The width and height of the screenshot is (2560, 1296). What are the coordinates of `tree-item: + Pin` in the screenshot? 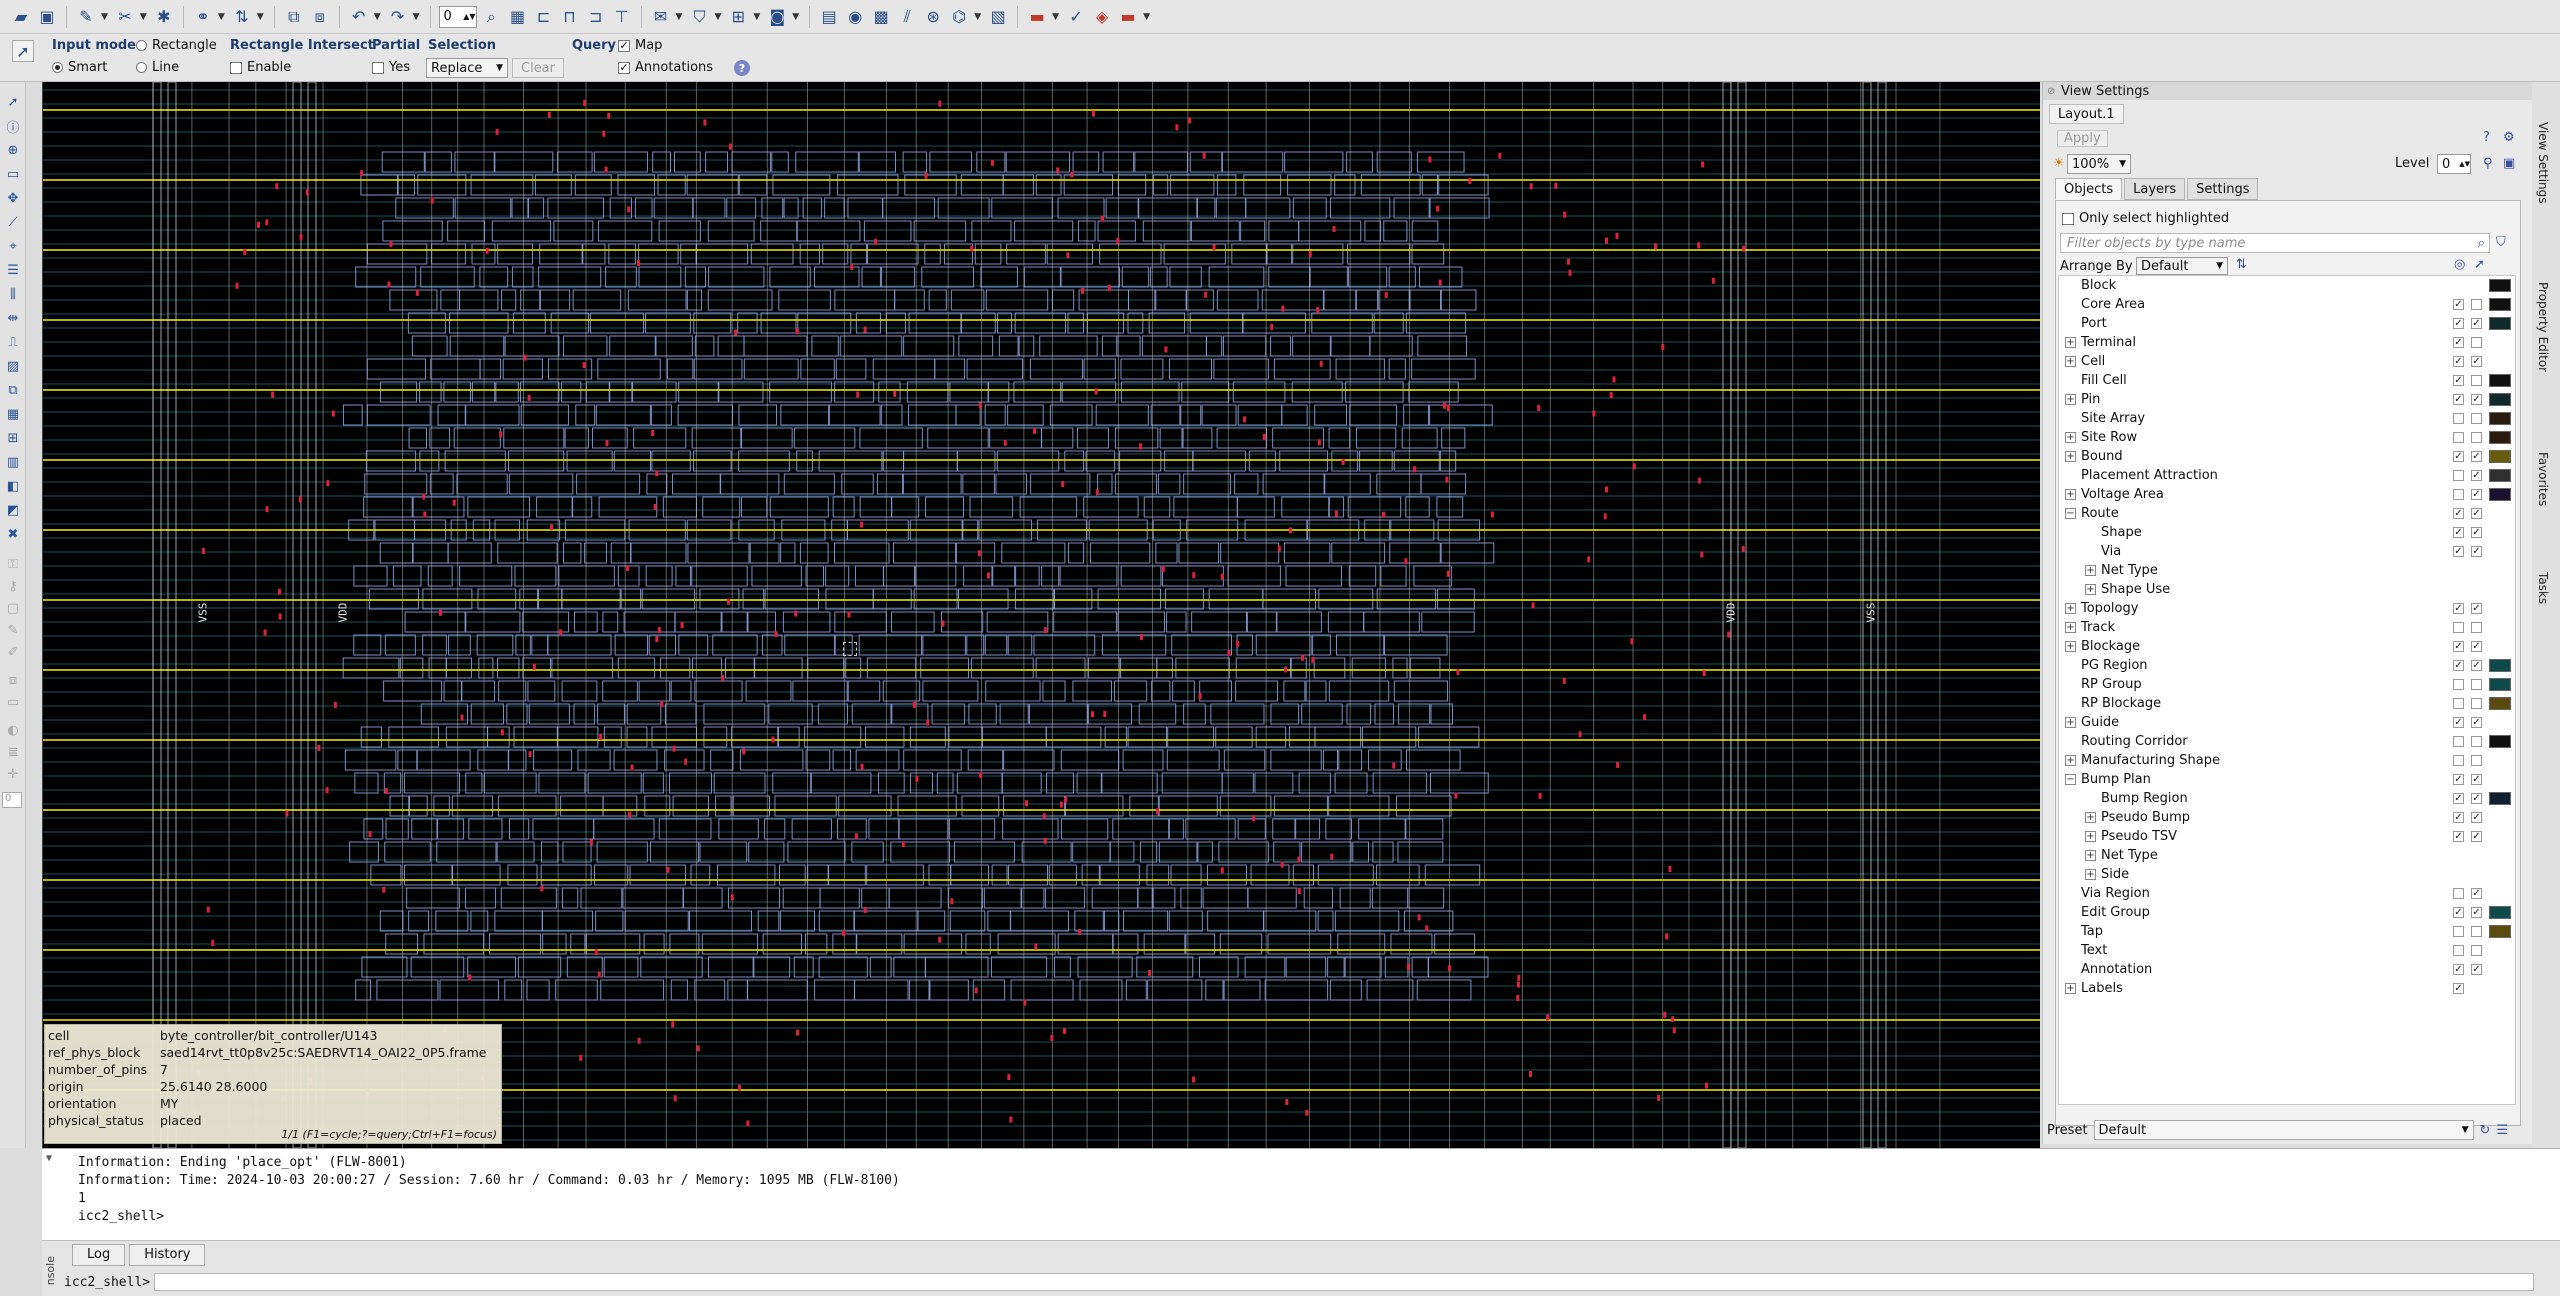 It's located at (2287, 399).